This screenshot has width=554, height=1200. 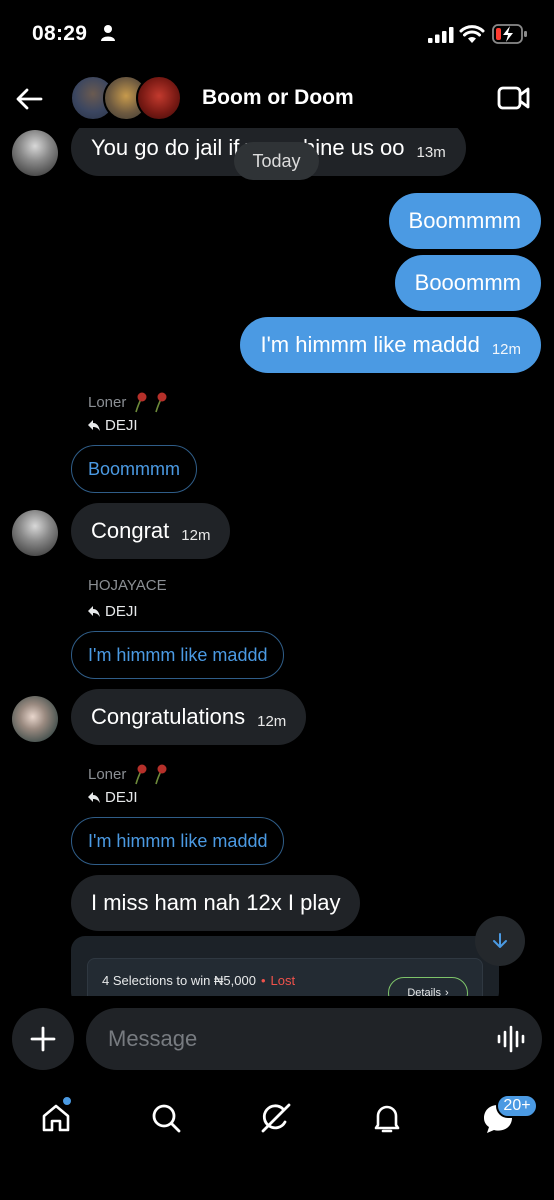 I want to click on incoming-message: Congratulations 12m, so click(x=189, y=717).